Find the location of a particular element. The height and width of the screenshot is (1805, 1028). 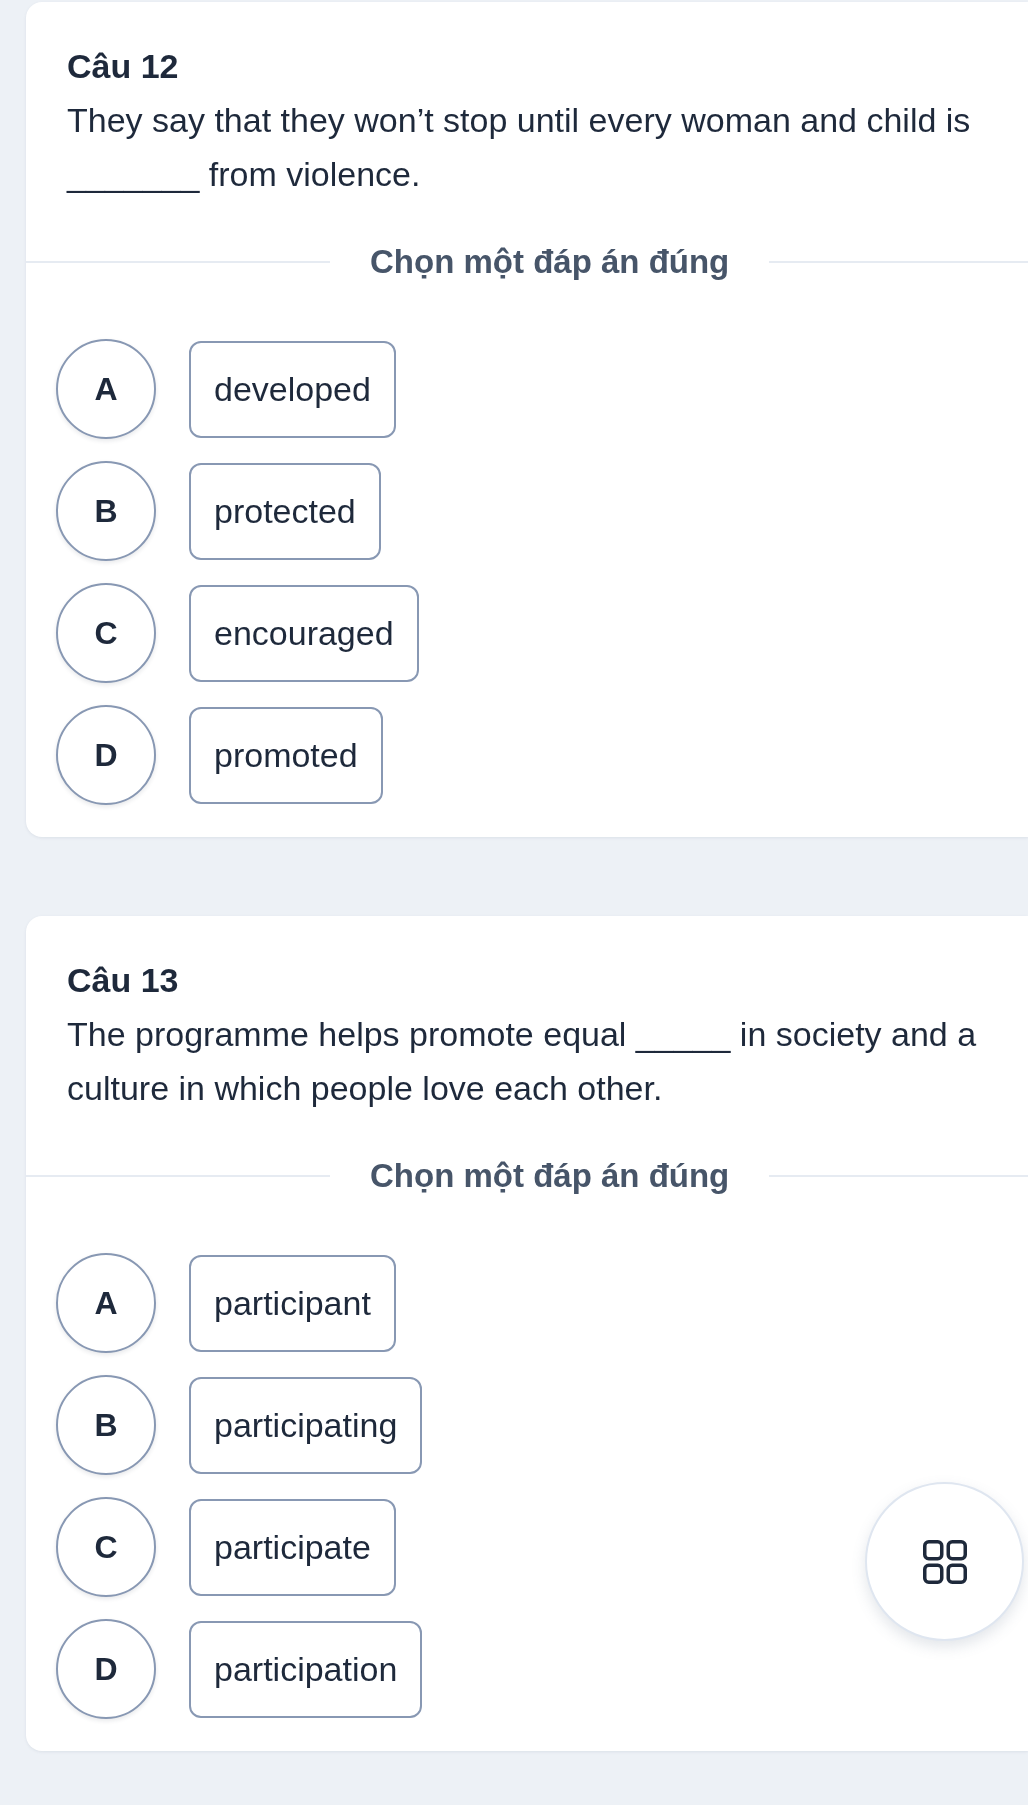

answer-option: participation is located at coordinates (306, 1669).